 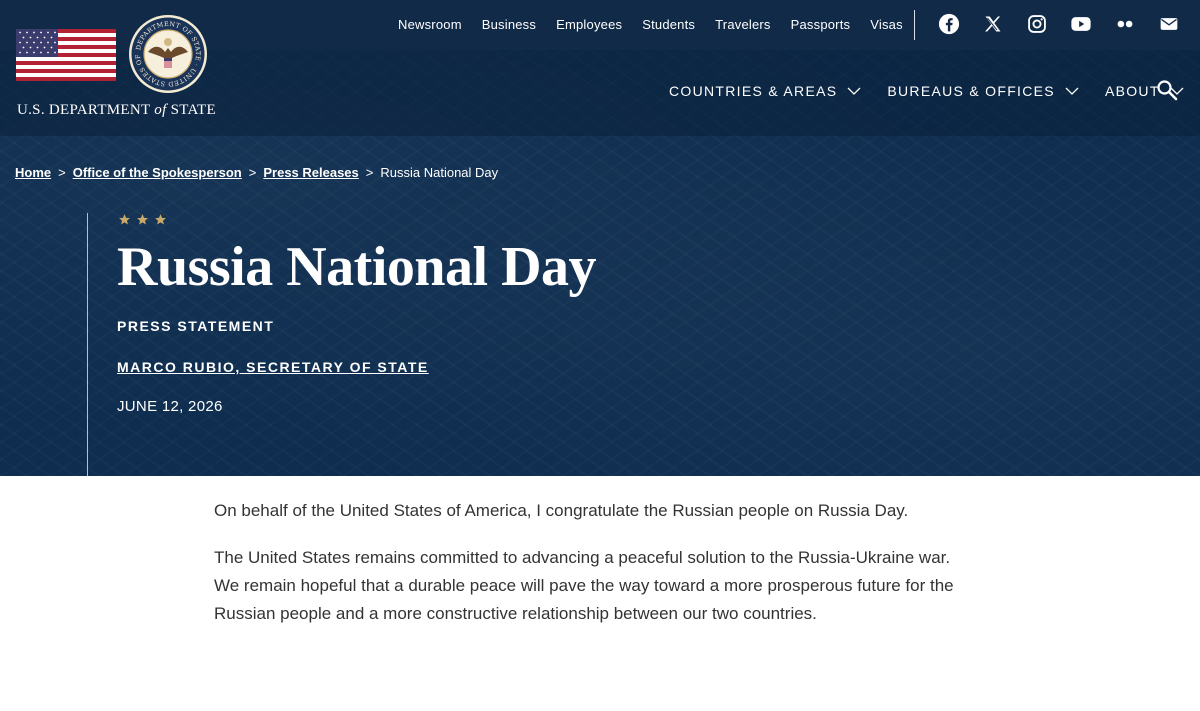 What do you see at coordinates (273, 367) in the screenshot?
I see `author-link: MARCO RUBIO, SECRETARY OF STATE` at bounding box center [273, 367].